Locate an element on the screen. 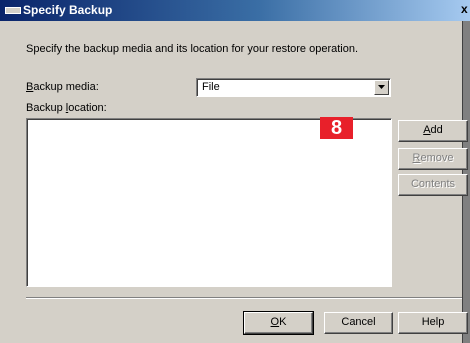 The width and height of the screenshot is (470, 343). title-bar: Specify Backup x is located at coordinates (235, 10).